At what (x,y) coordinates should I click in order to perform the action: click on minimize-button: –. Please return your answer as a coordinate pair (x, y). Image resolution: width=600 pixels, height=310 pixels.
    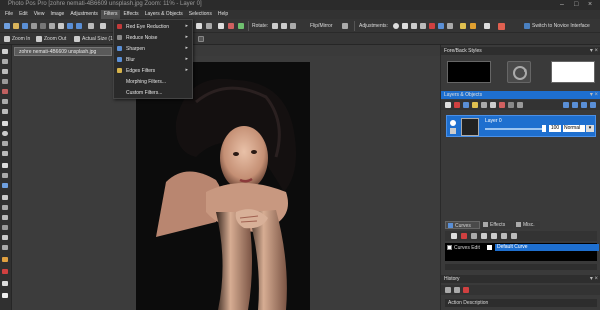
    Looking at the image, I should click on (562, 4).